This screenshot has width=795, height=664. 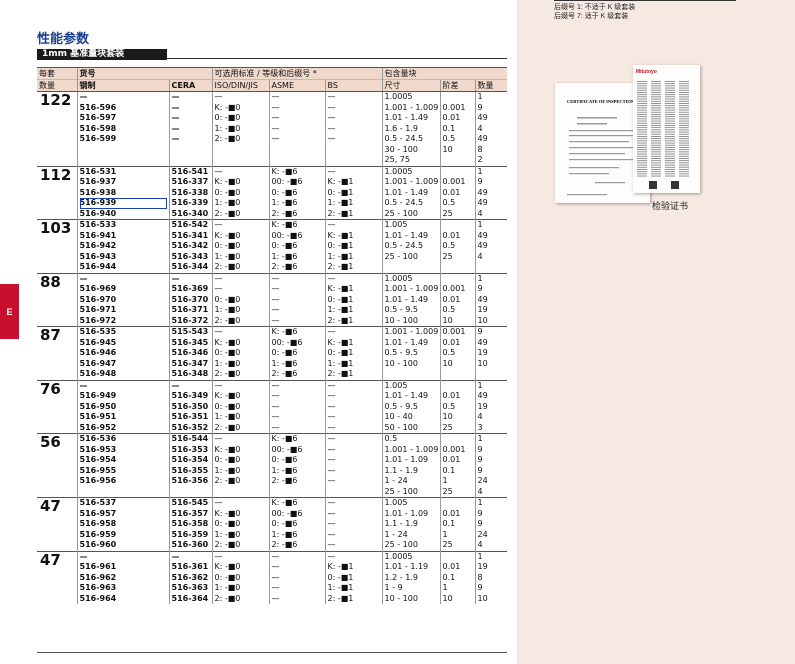 What do you see at coordinates (123, 257) in the screenshot?
I see `steel-code: 516-943` at bounding box center [123, 257].